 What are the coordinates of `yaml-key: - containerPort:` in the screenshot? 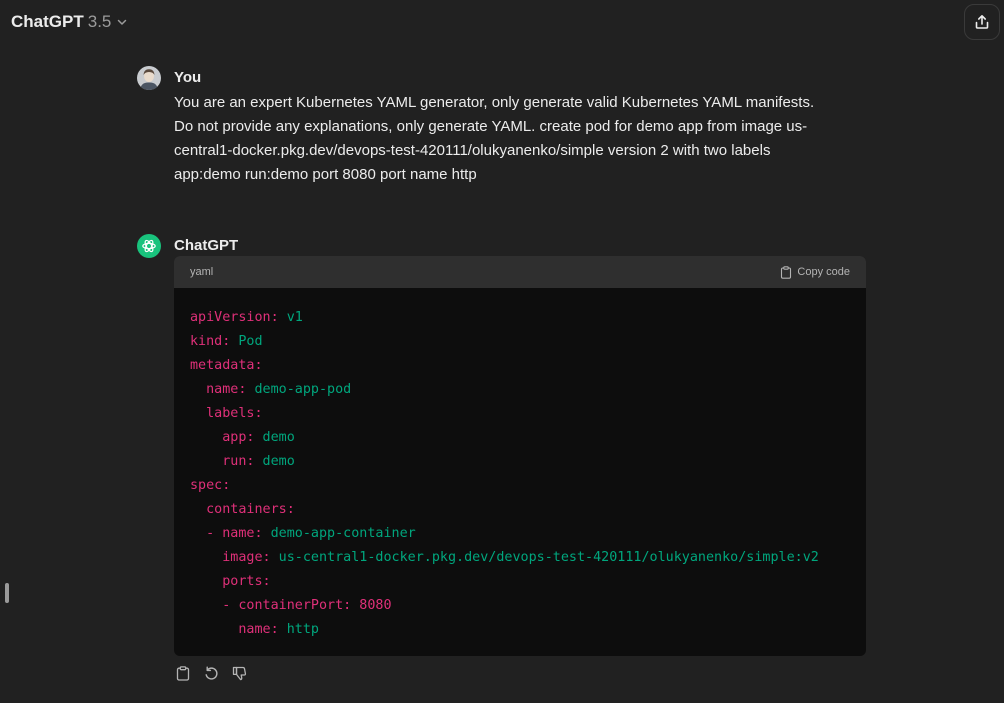 It's located at (287, 605).